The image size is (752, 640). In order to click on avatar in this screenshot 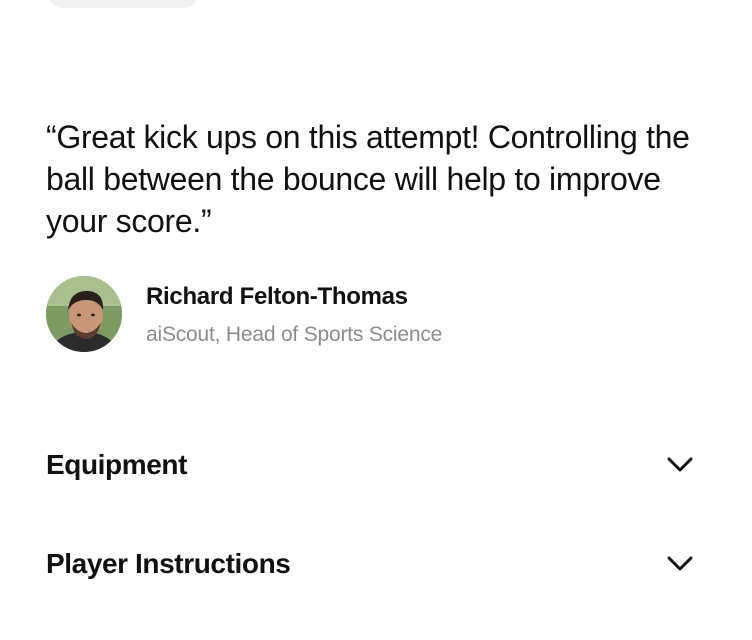, I will do `click(84, 314)`.